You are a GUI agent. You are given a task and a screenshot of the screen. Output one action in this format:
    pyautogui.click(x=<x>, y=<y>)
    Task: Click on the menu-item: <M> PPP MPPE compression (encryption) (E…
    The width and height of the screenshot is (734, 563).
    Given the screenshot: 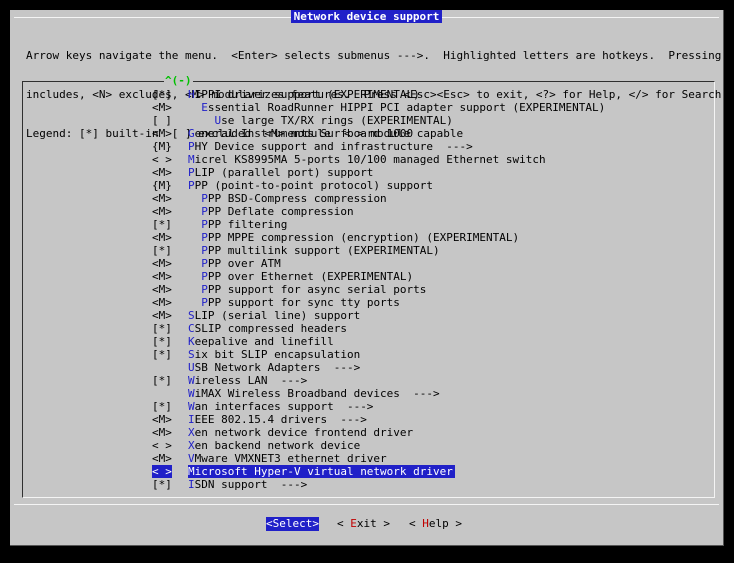 What is the action you would take?
    pyautogui.click(x=368, y=237)
    